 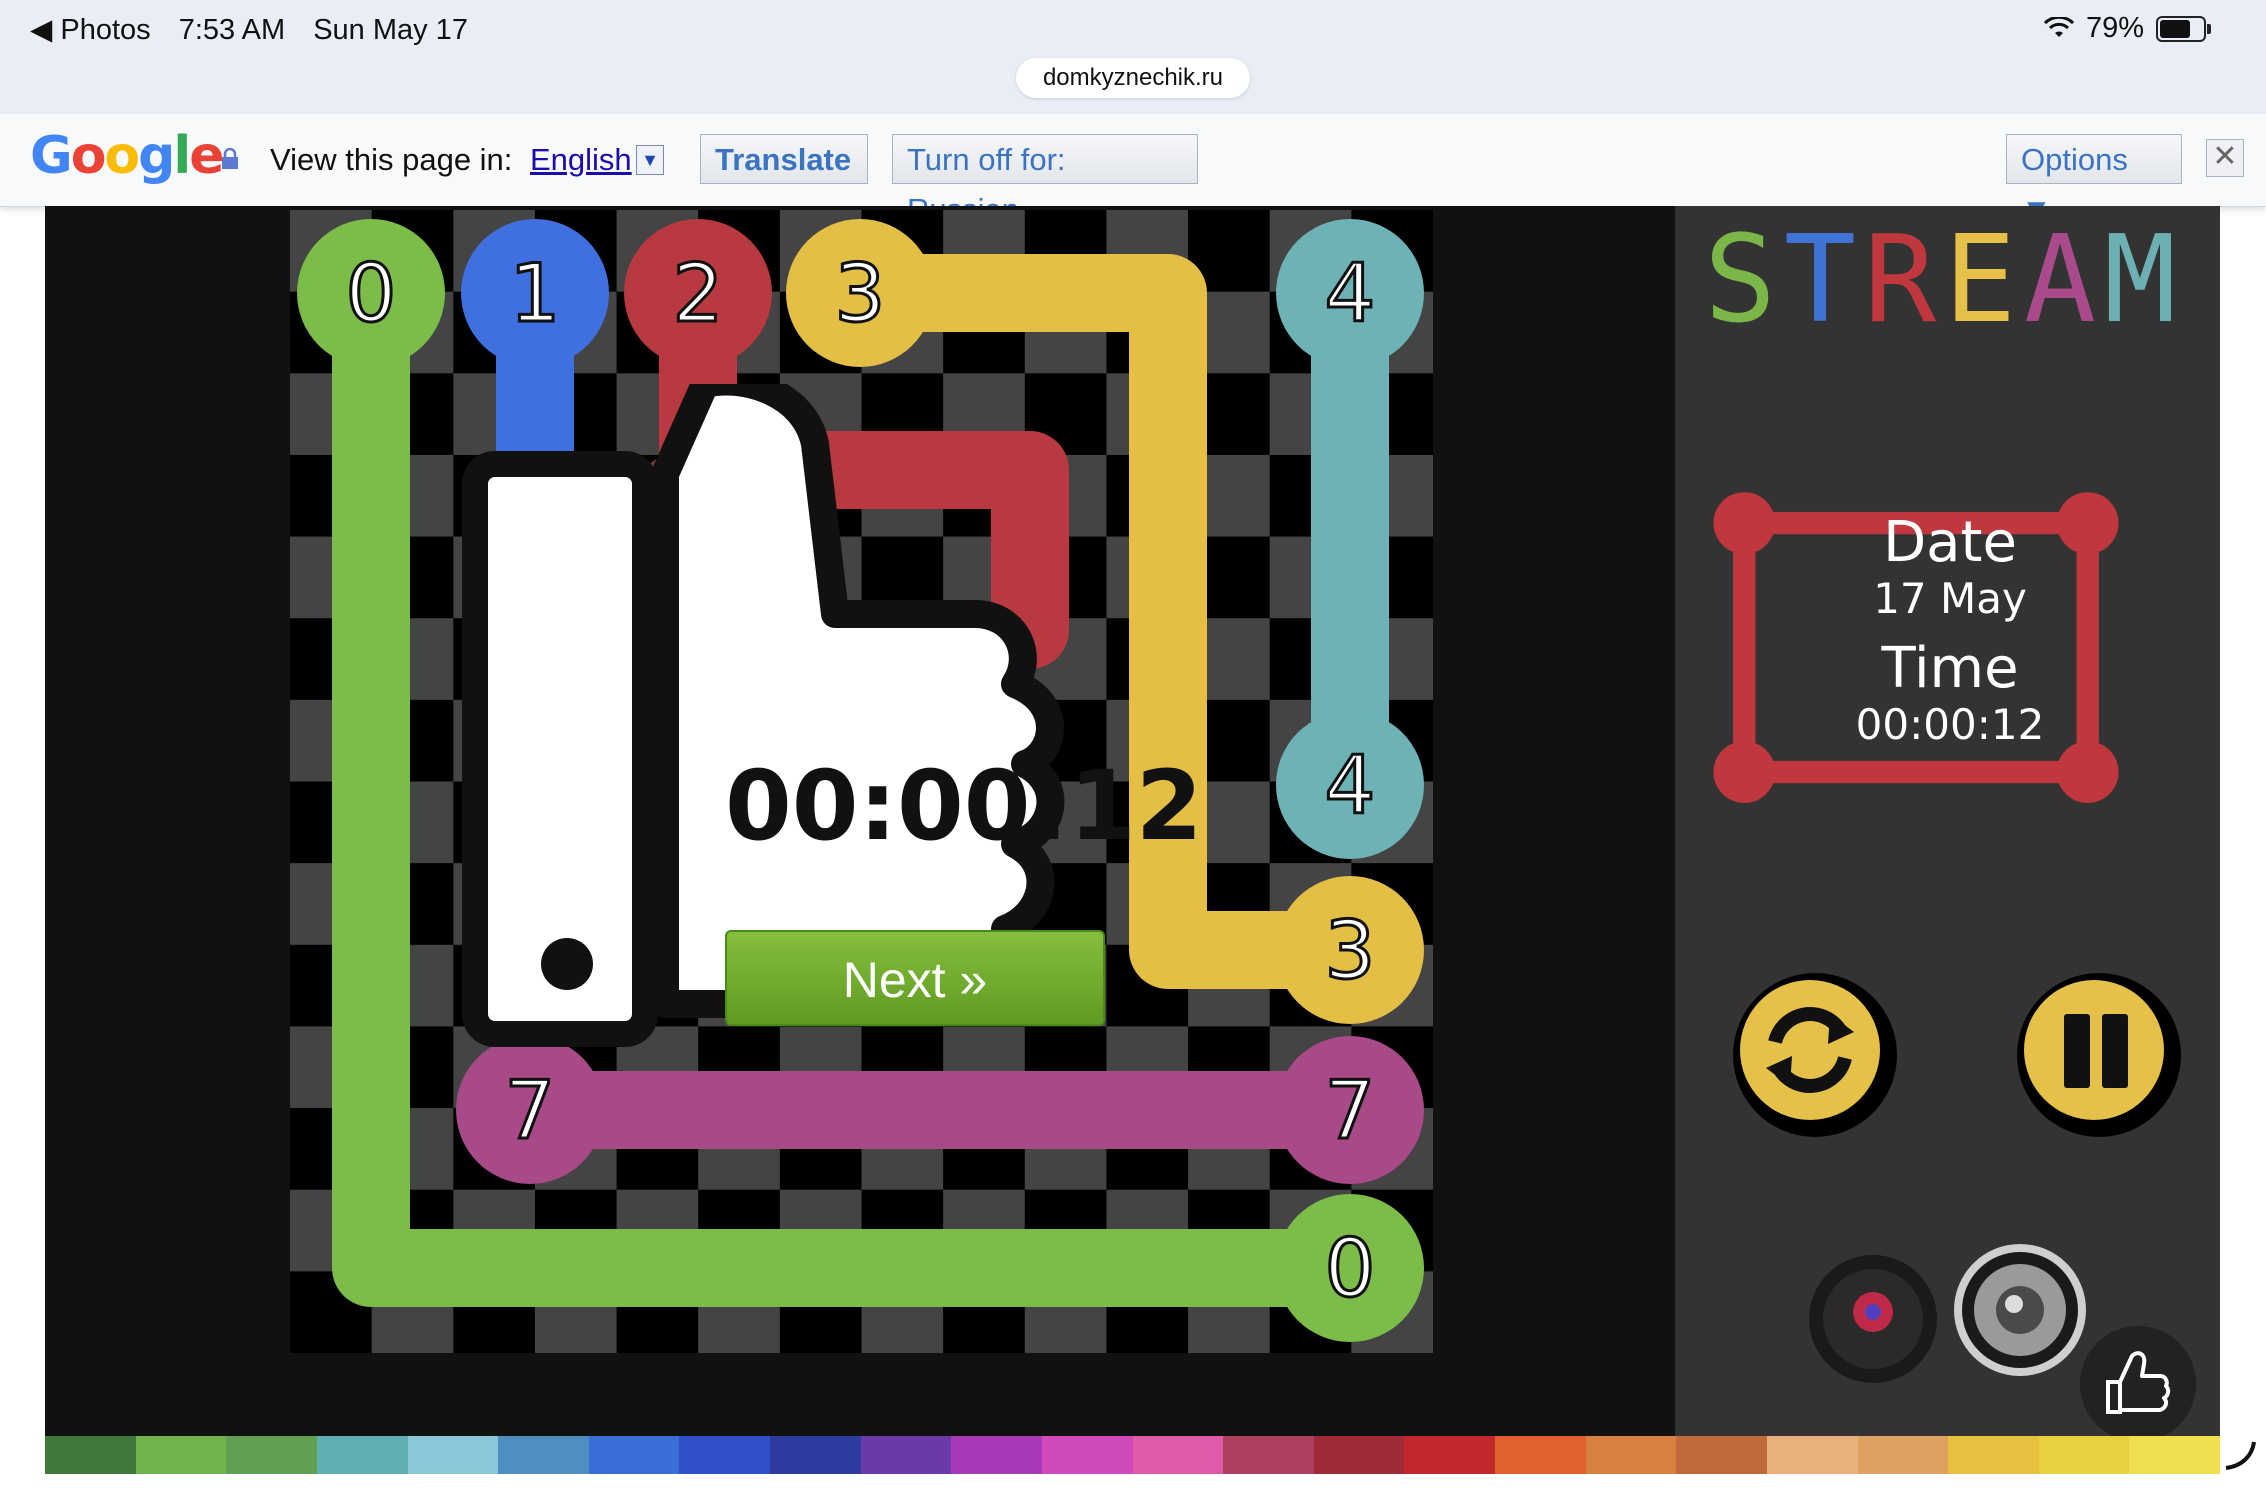 What do you see at coordinates (391, 159) in the screenshot?
I see `translate-prompt: View this page in:` at bounding box center [391, 159].